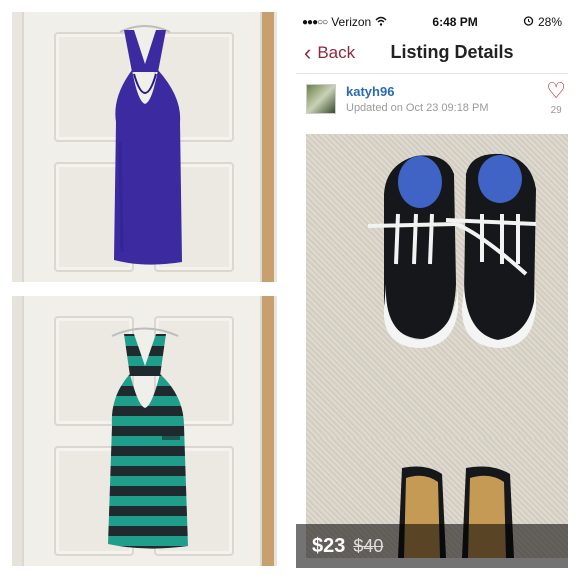 This screenshot has height=580, width=580. What do you see at coordinates (455, 22) in the screenshot?
I see `status-time: 6:48 PM` at bounding box center [455, 22].